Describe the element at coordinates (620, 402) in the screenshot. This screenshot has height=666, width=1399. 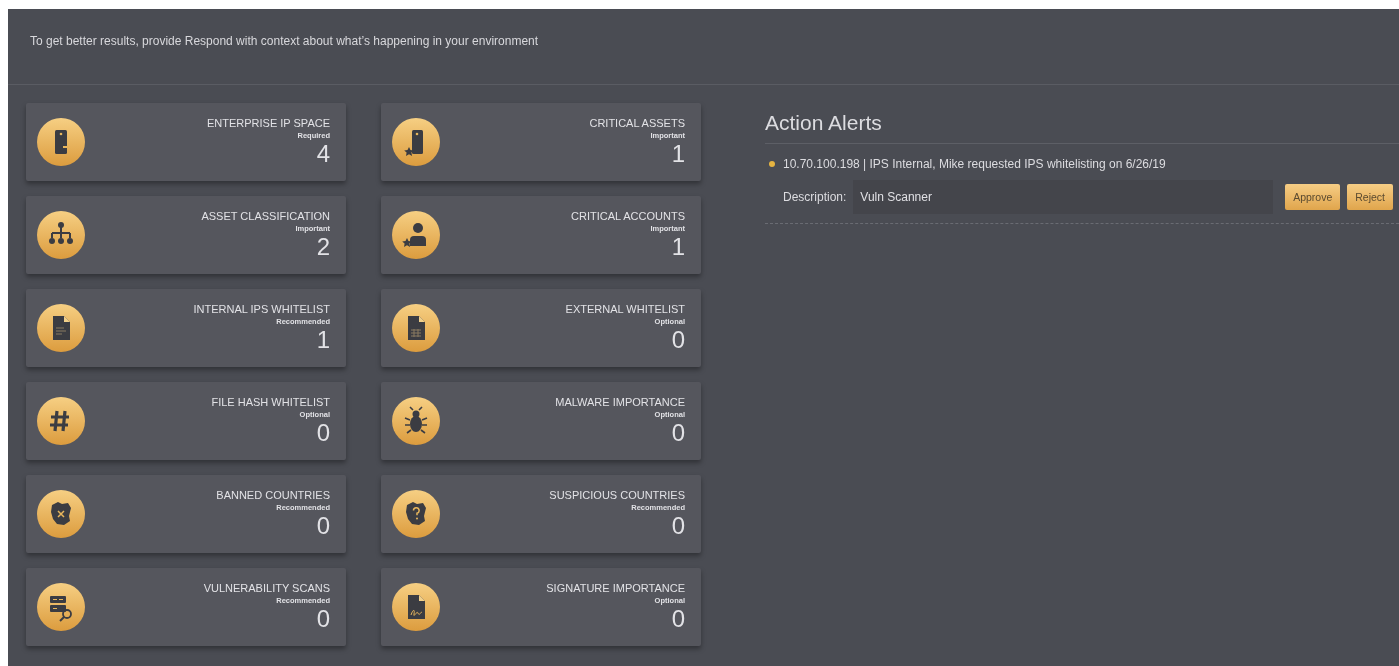
I see `card-title: MALWARE IMPORTANCE` at that location.